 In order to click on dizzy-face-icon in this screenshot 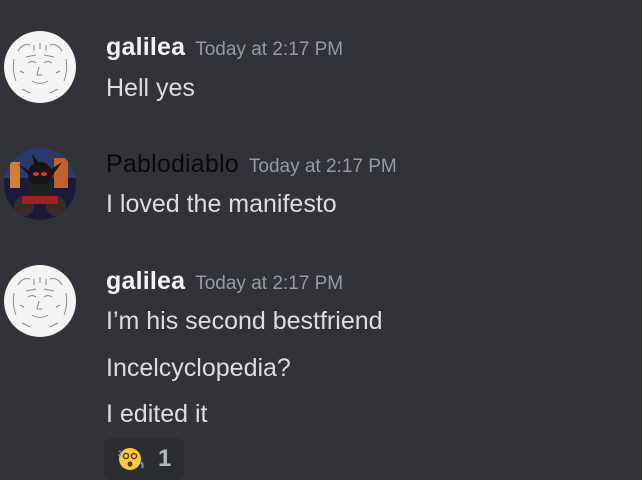, I will do `click(131, 459)`.